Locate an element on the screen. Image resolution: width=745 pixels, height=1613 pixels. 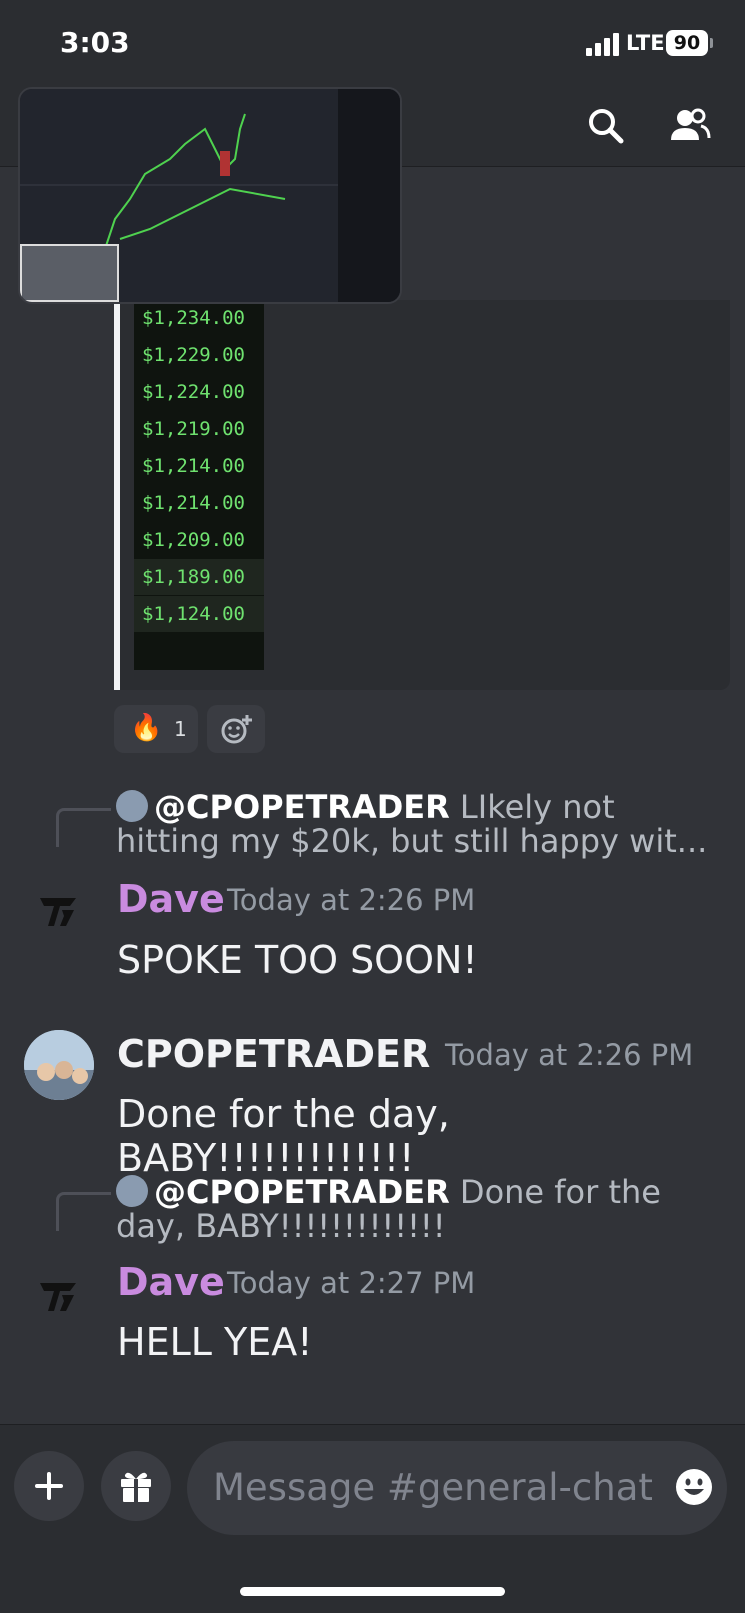
attach-button is located at coordinates (49, 1486).